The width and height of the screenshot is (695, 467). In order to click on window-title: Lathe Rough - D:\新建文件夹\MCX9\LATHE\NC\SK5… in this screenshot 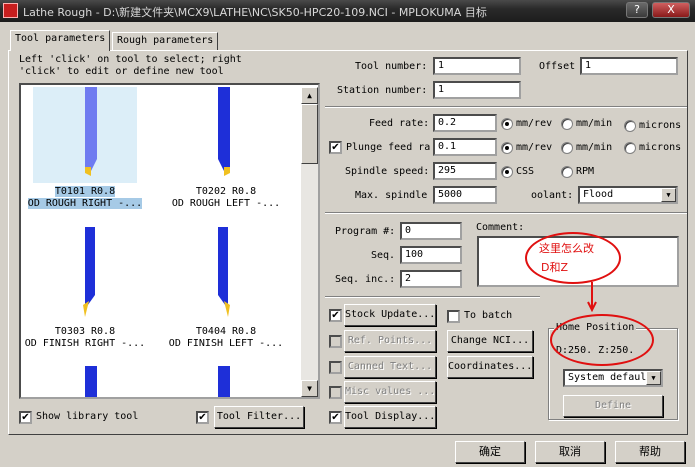, I will do `click(255, 12)`.